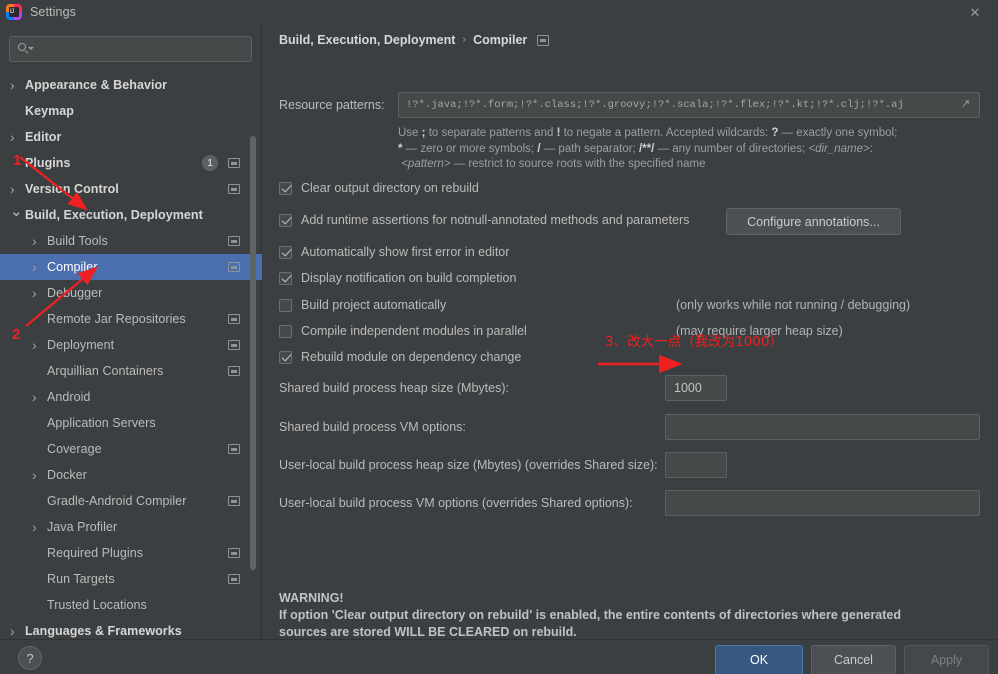  Describe the element at coordinates (470, 148) in the screenshot. I see `help-text: — zero or more symbols;` at that location.